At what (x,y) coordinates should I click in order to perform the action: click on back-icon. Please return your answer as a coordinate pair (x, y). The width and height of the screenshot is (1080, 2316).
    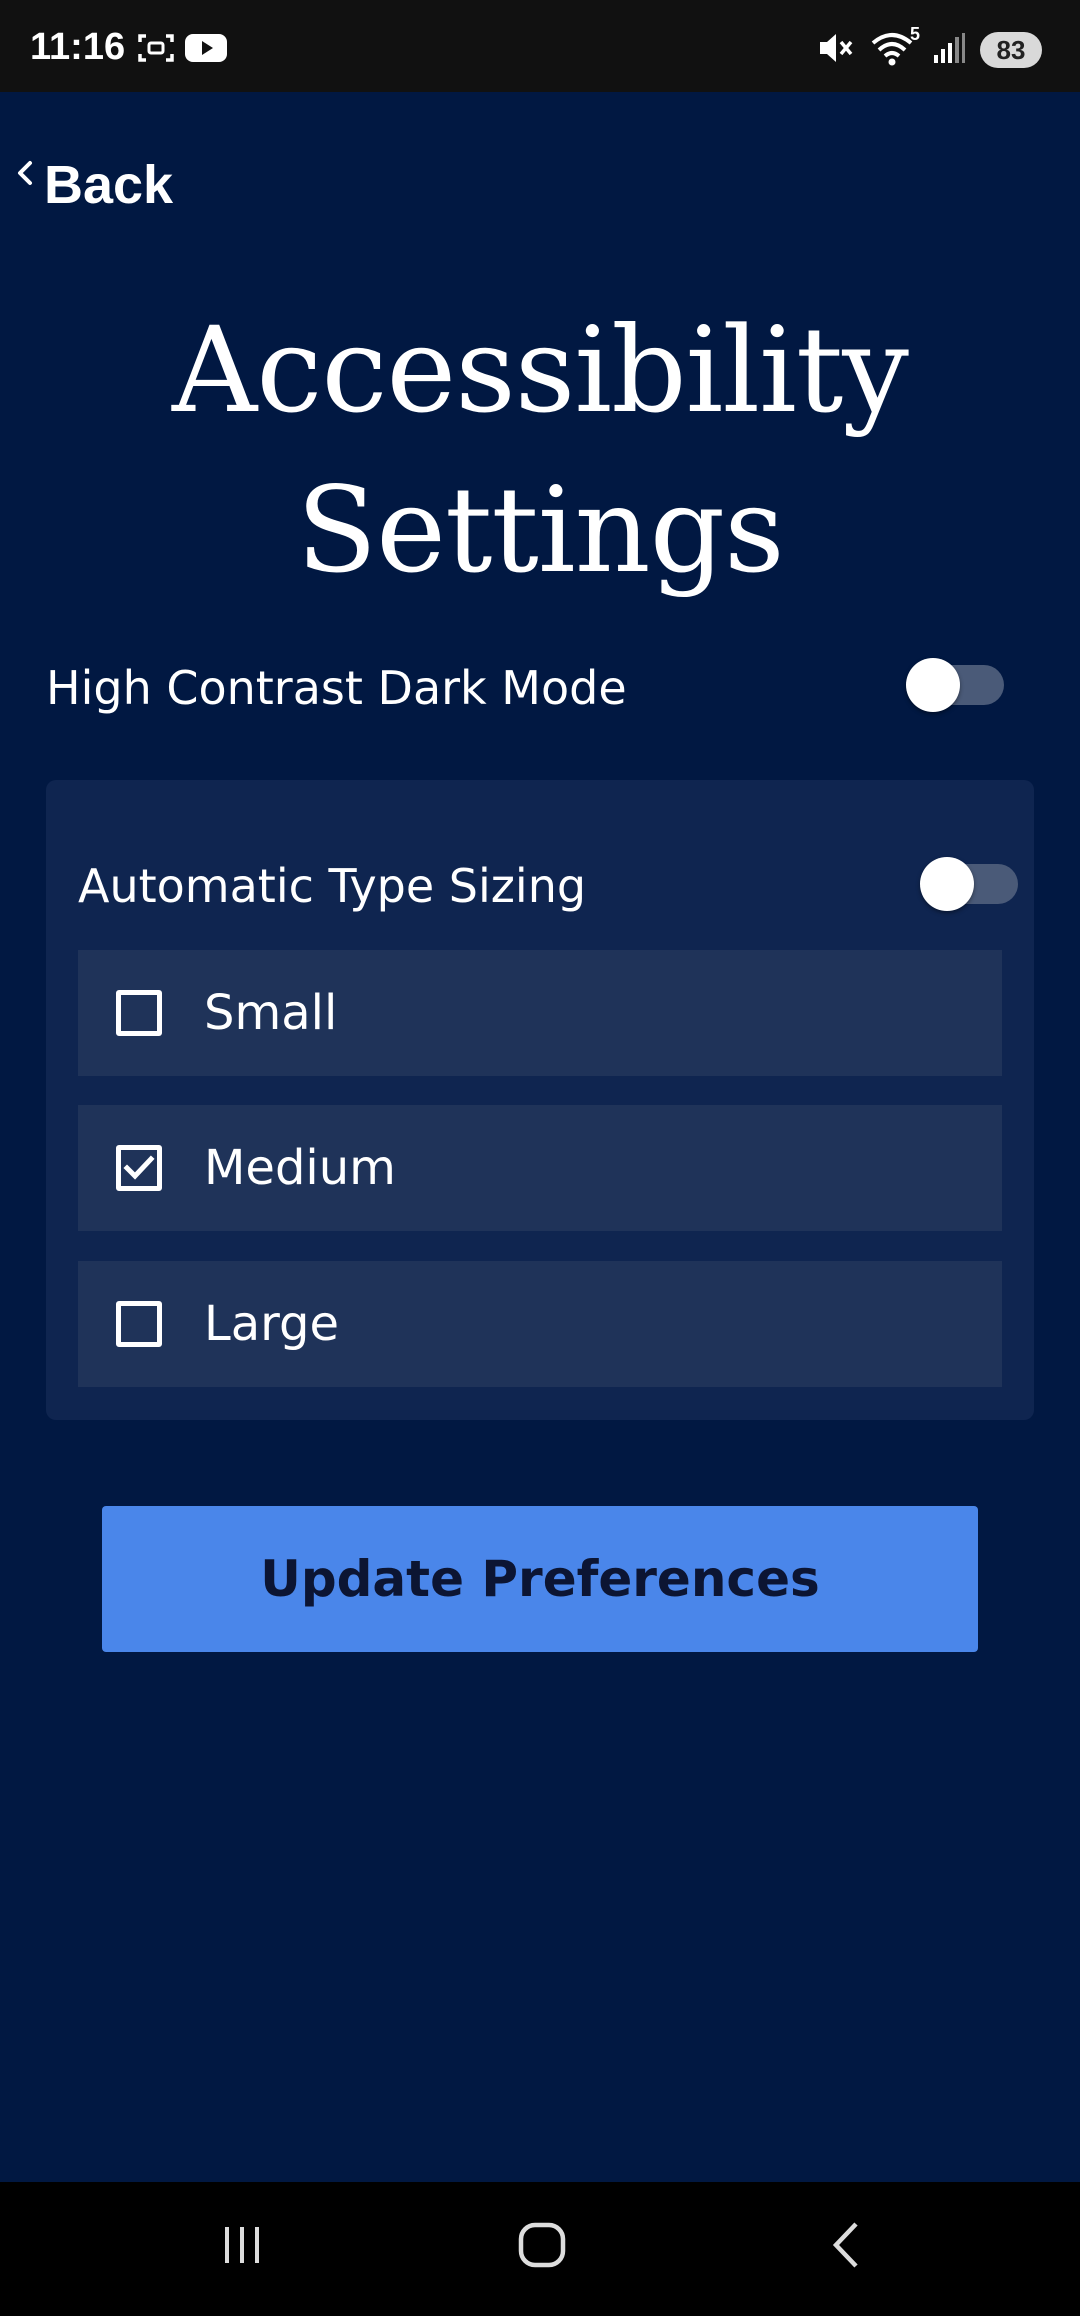
    Looking at the image, I should click on (846, 2247).